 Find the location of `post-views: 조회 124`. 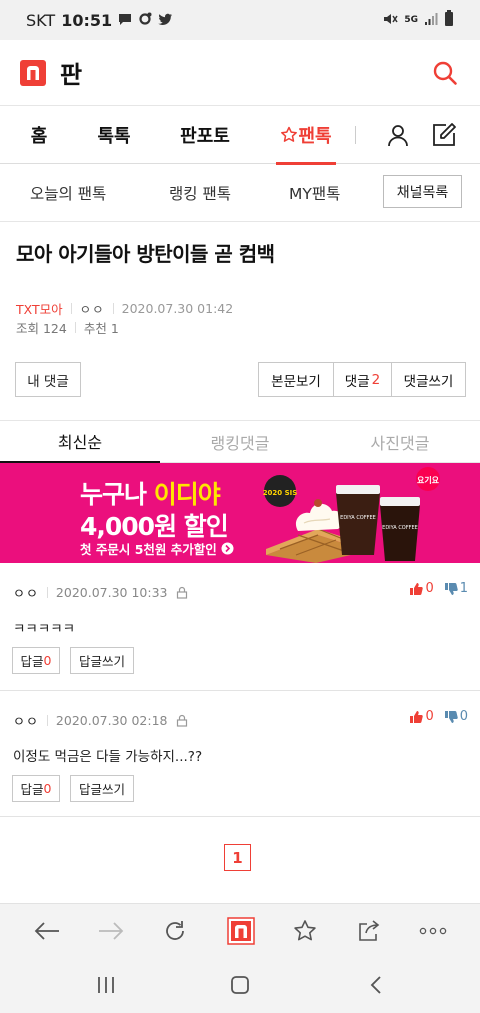

post-views: 조회 124 is located at coordinates (41, 328).